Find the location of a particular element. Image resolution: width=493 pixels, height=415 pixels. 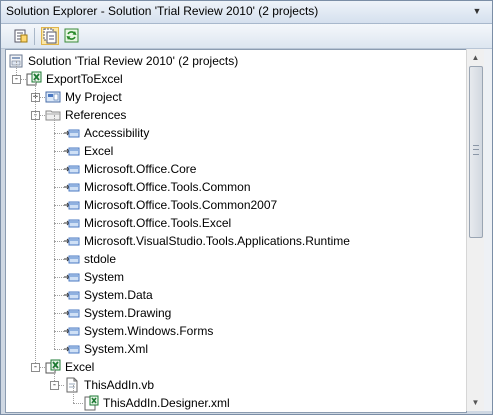

window-menu-dropdown-icon: ▼ is located at coordinates (477, 11).